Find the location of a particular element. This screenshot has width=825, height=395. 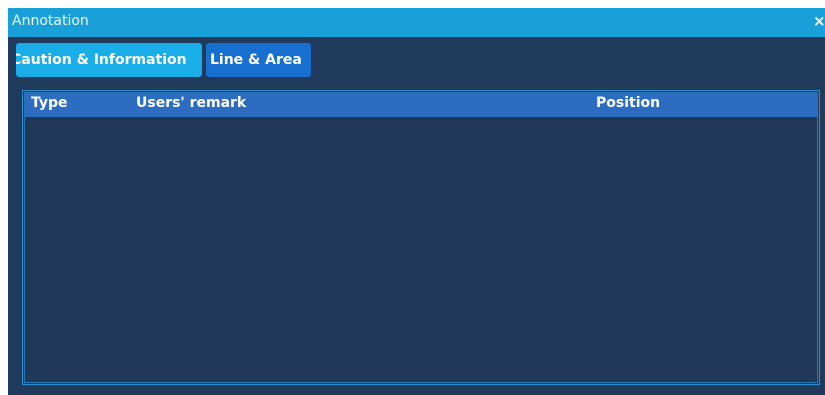

tab-caution-information: Caution & Information is located at coordinates (109, 60).